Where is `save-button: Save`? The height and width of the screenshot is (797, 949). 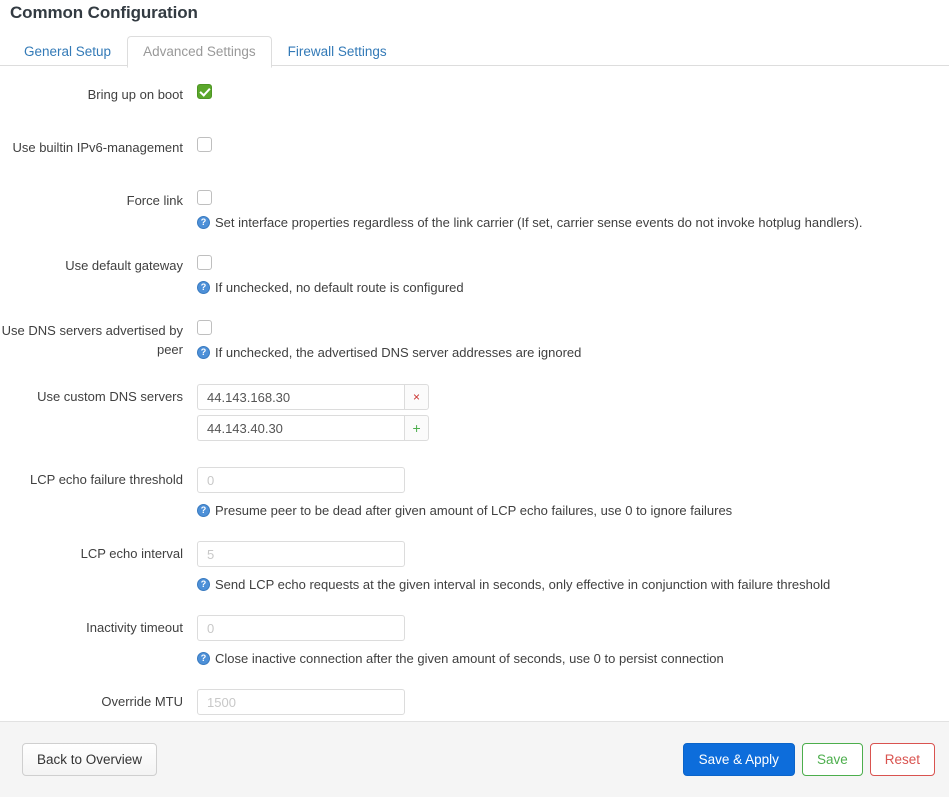 save-button: Save is located at coordinates (832, 759).